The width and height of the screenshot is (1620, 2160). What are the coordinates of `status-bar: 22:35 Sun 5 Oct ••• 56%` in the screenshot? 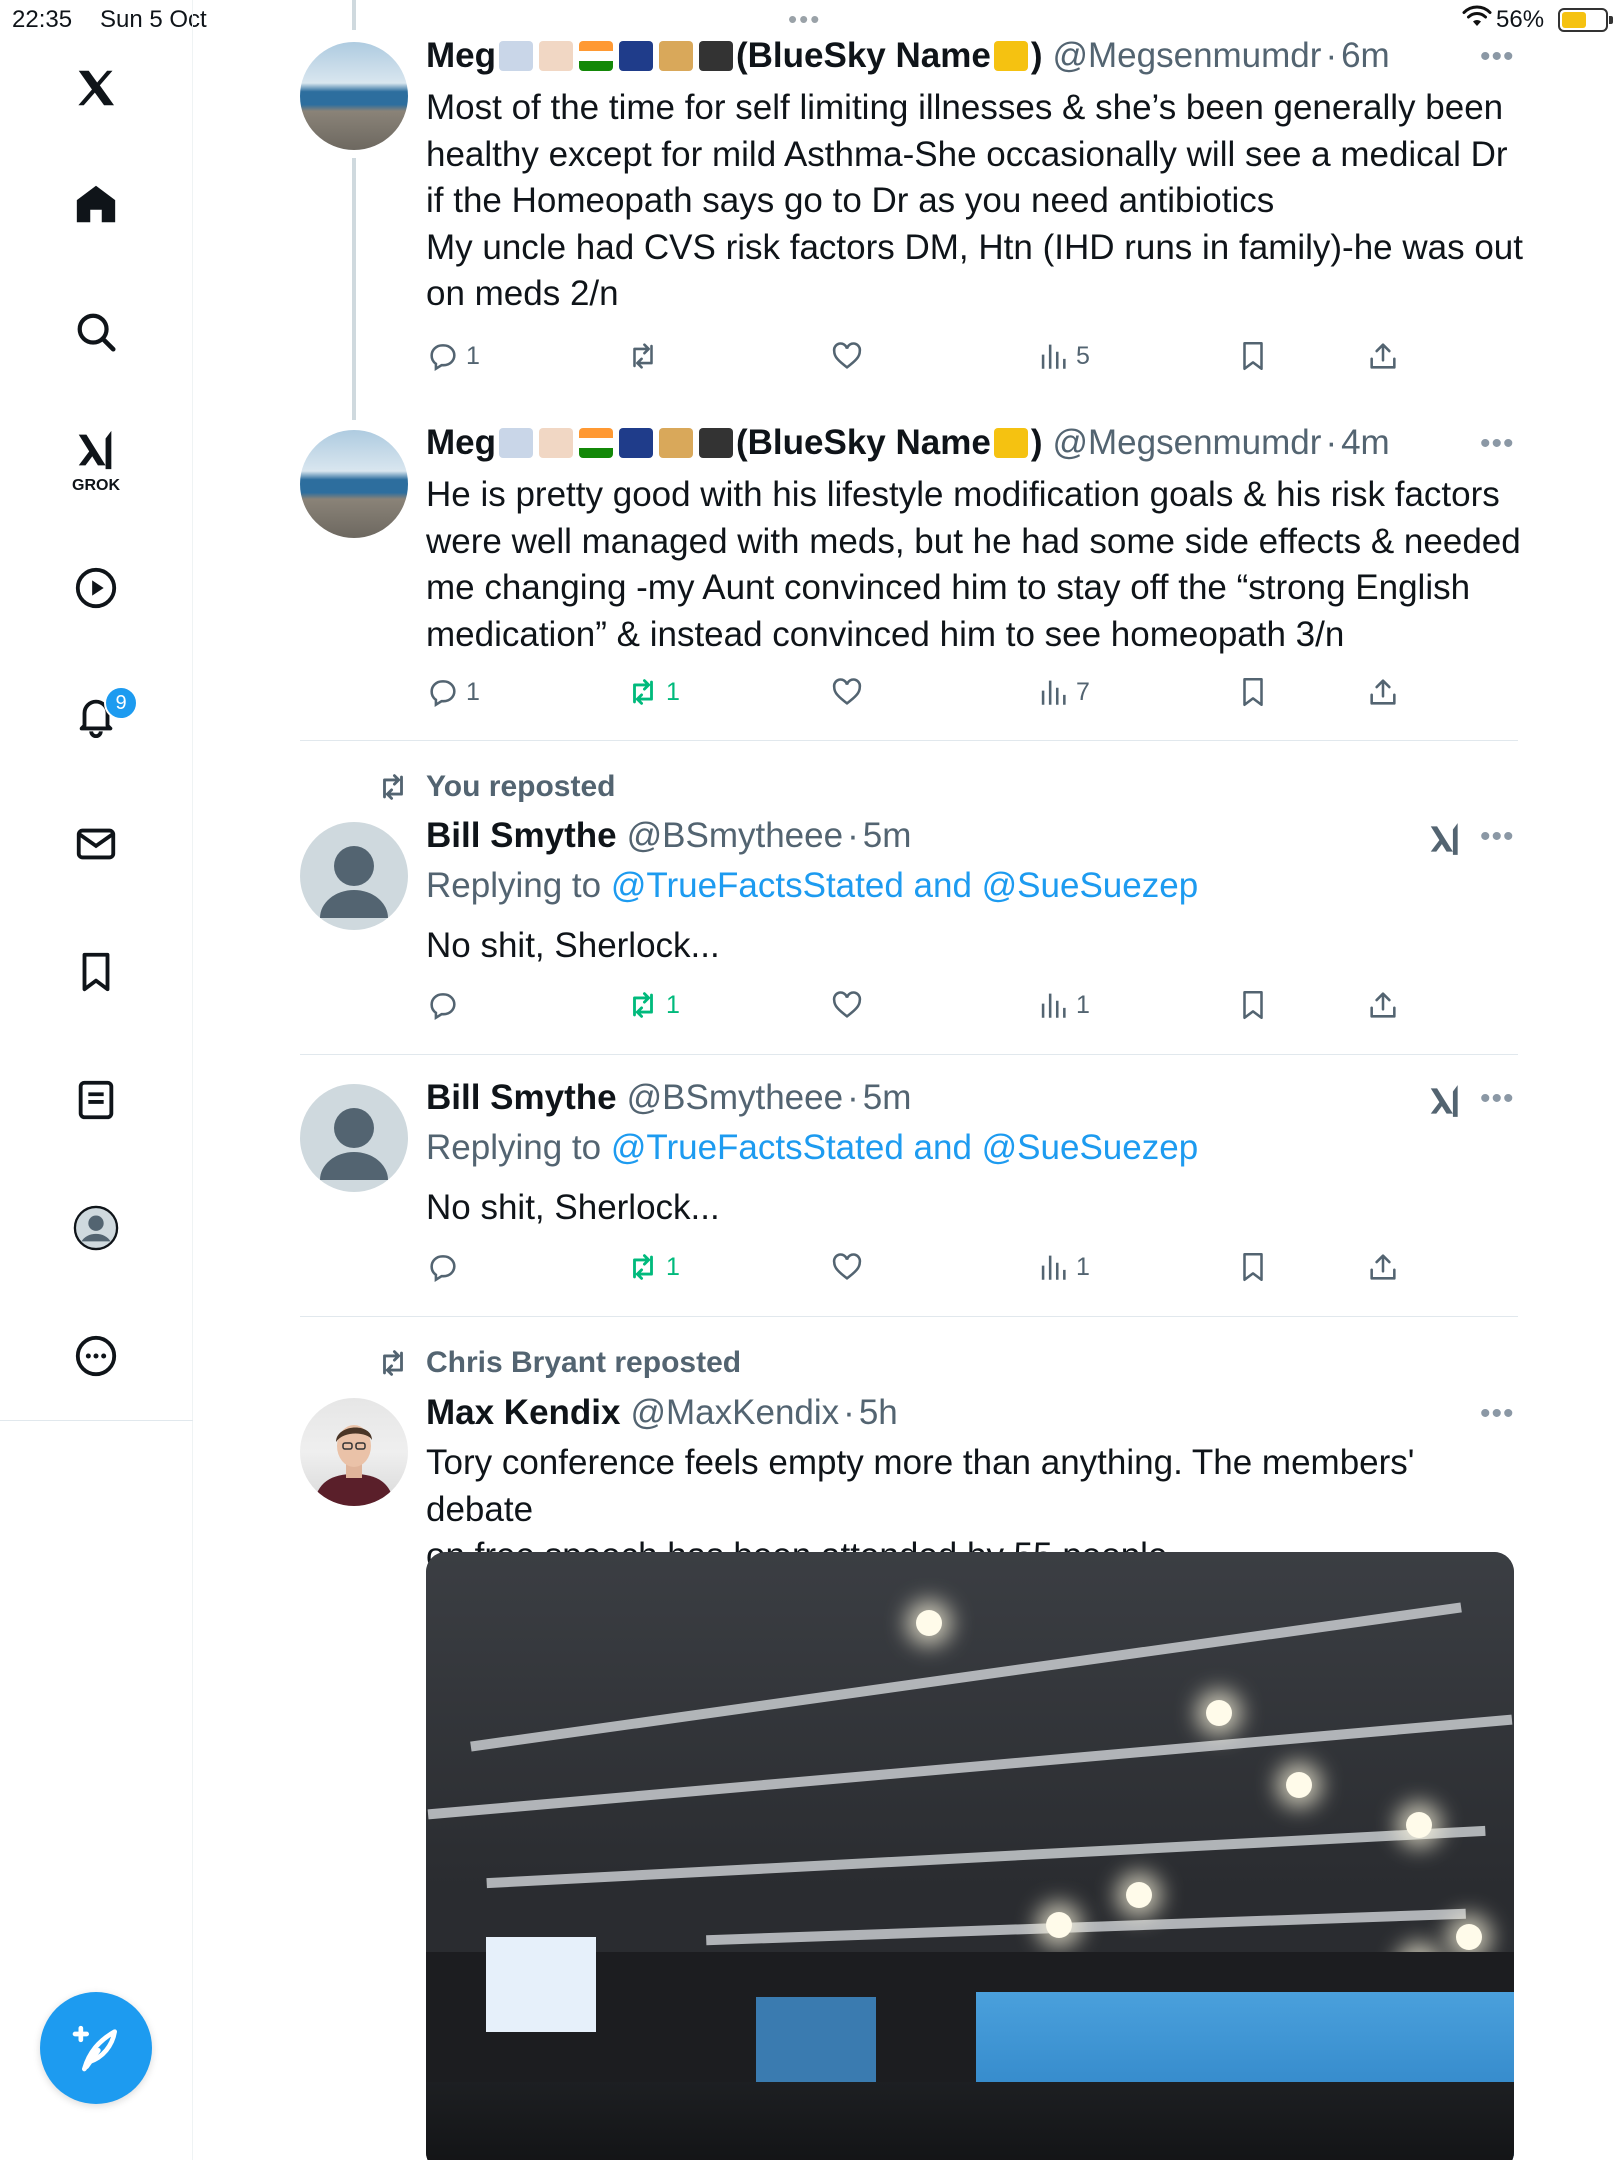 It's located at (810, 20).